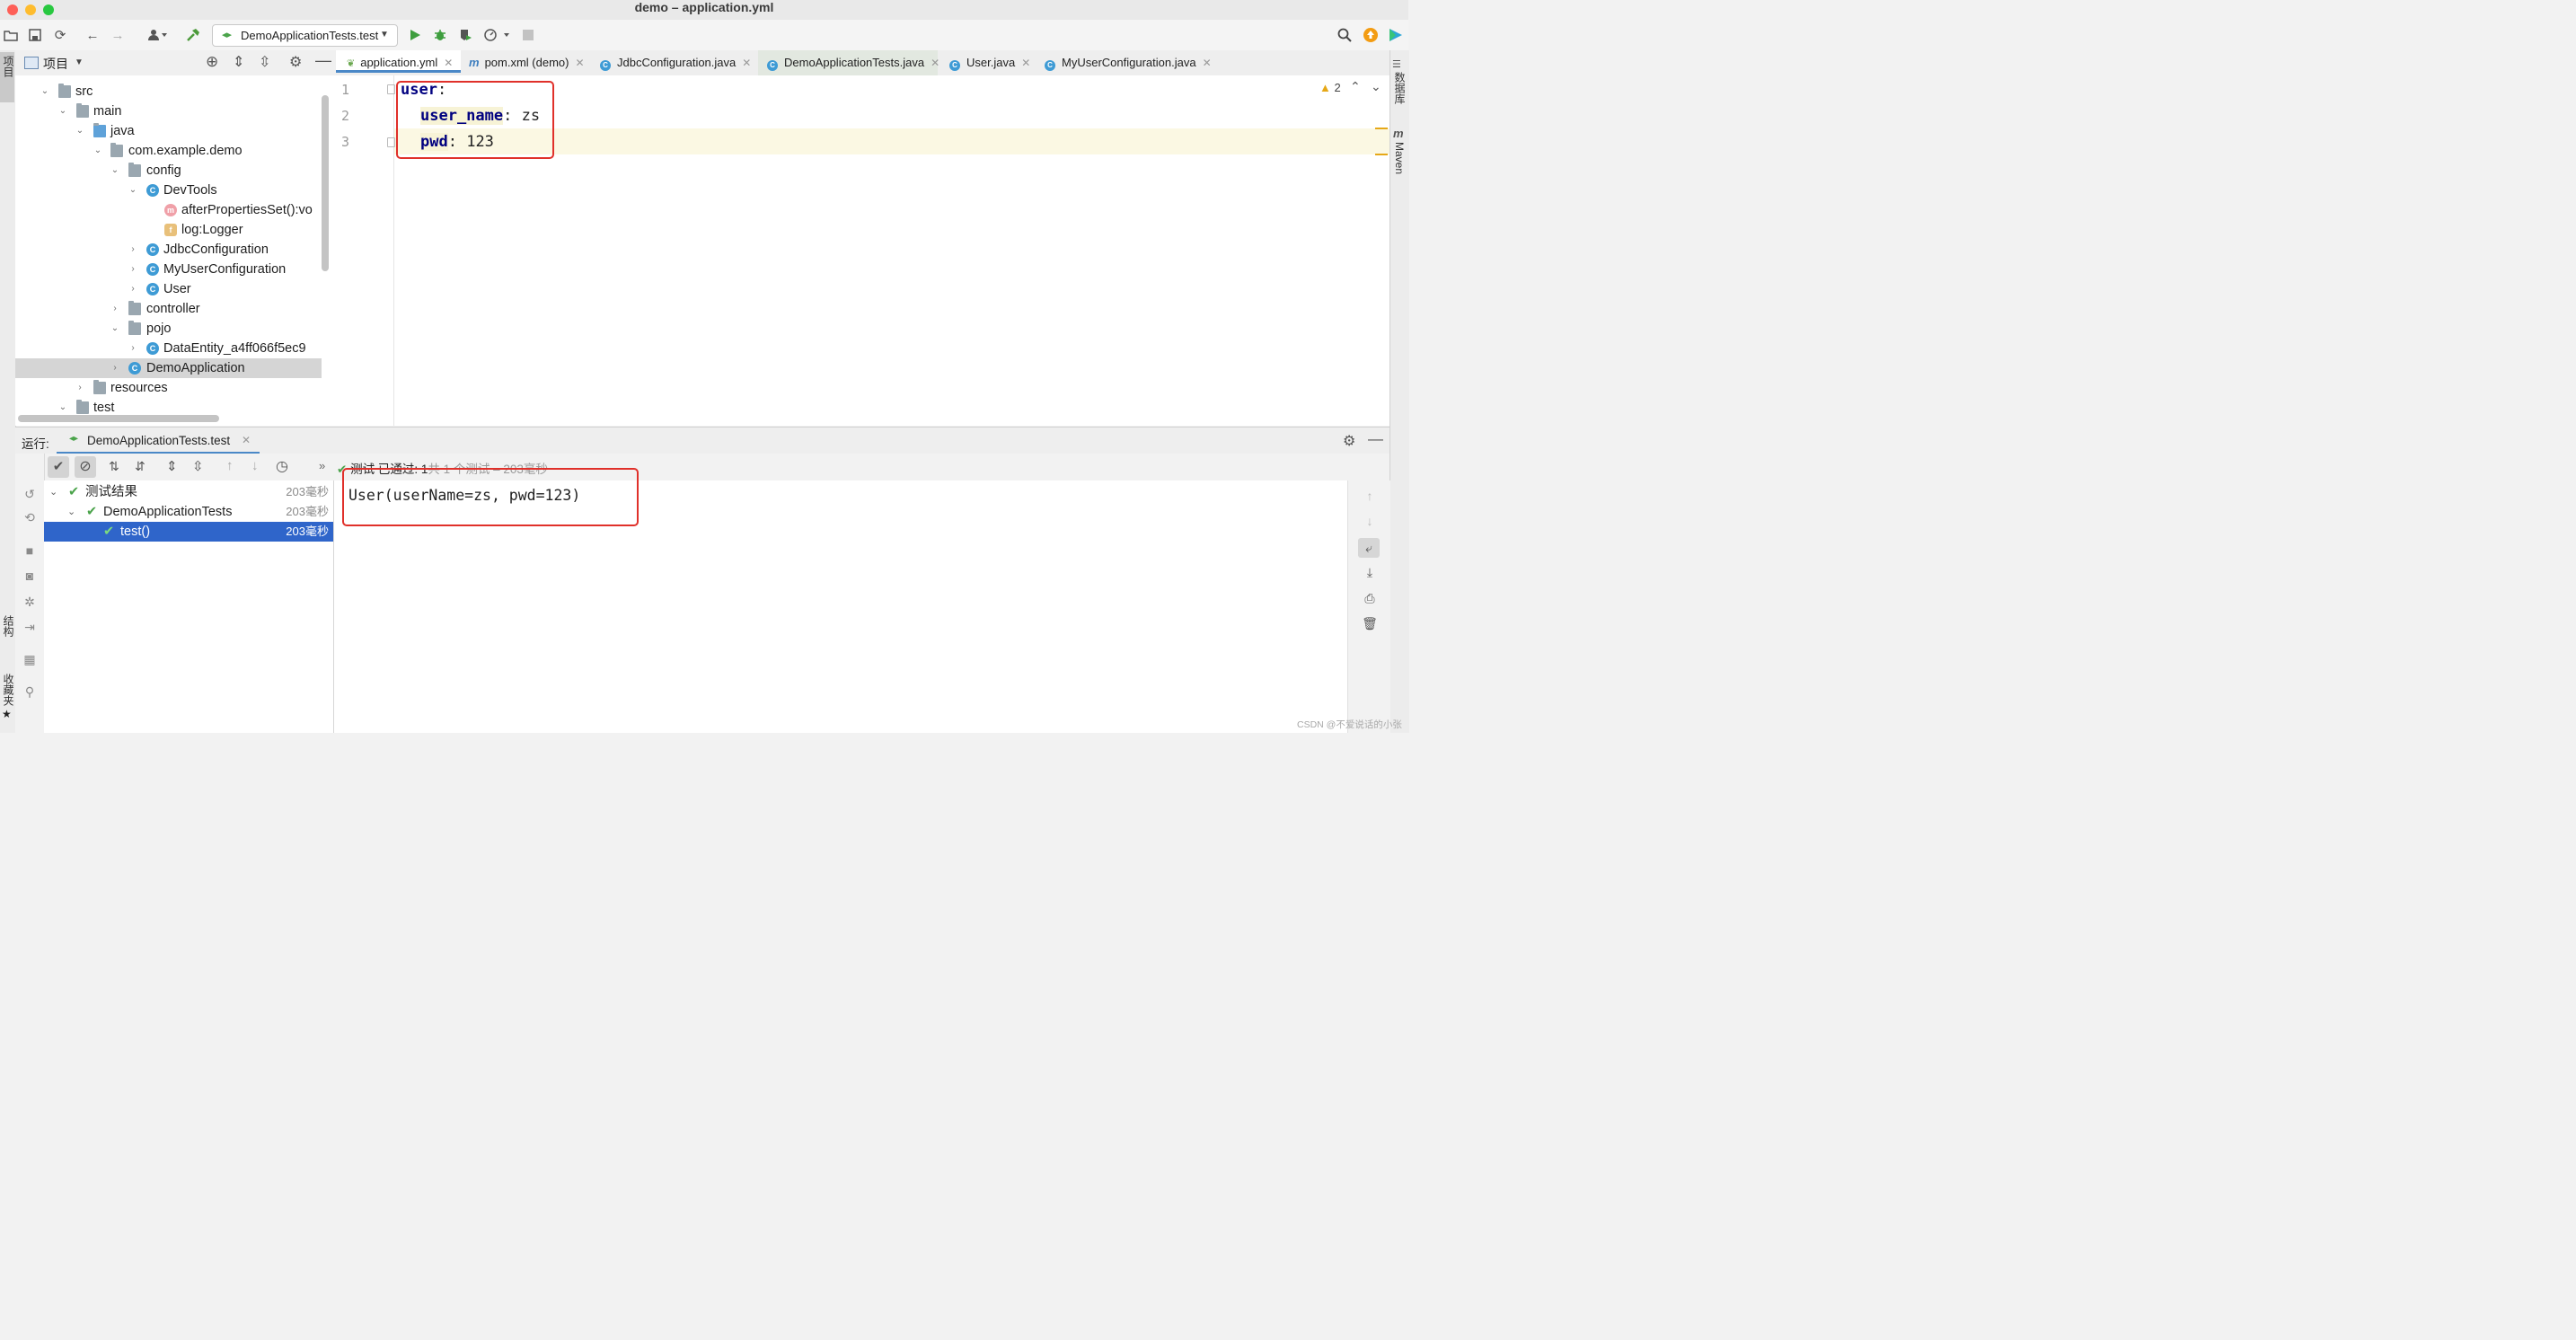 The height and width of the screenshot is (1340, 2576). Describe the element at coordinates (1345, 35) in the screenshot. I see `search-icon` at that location.